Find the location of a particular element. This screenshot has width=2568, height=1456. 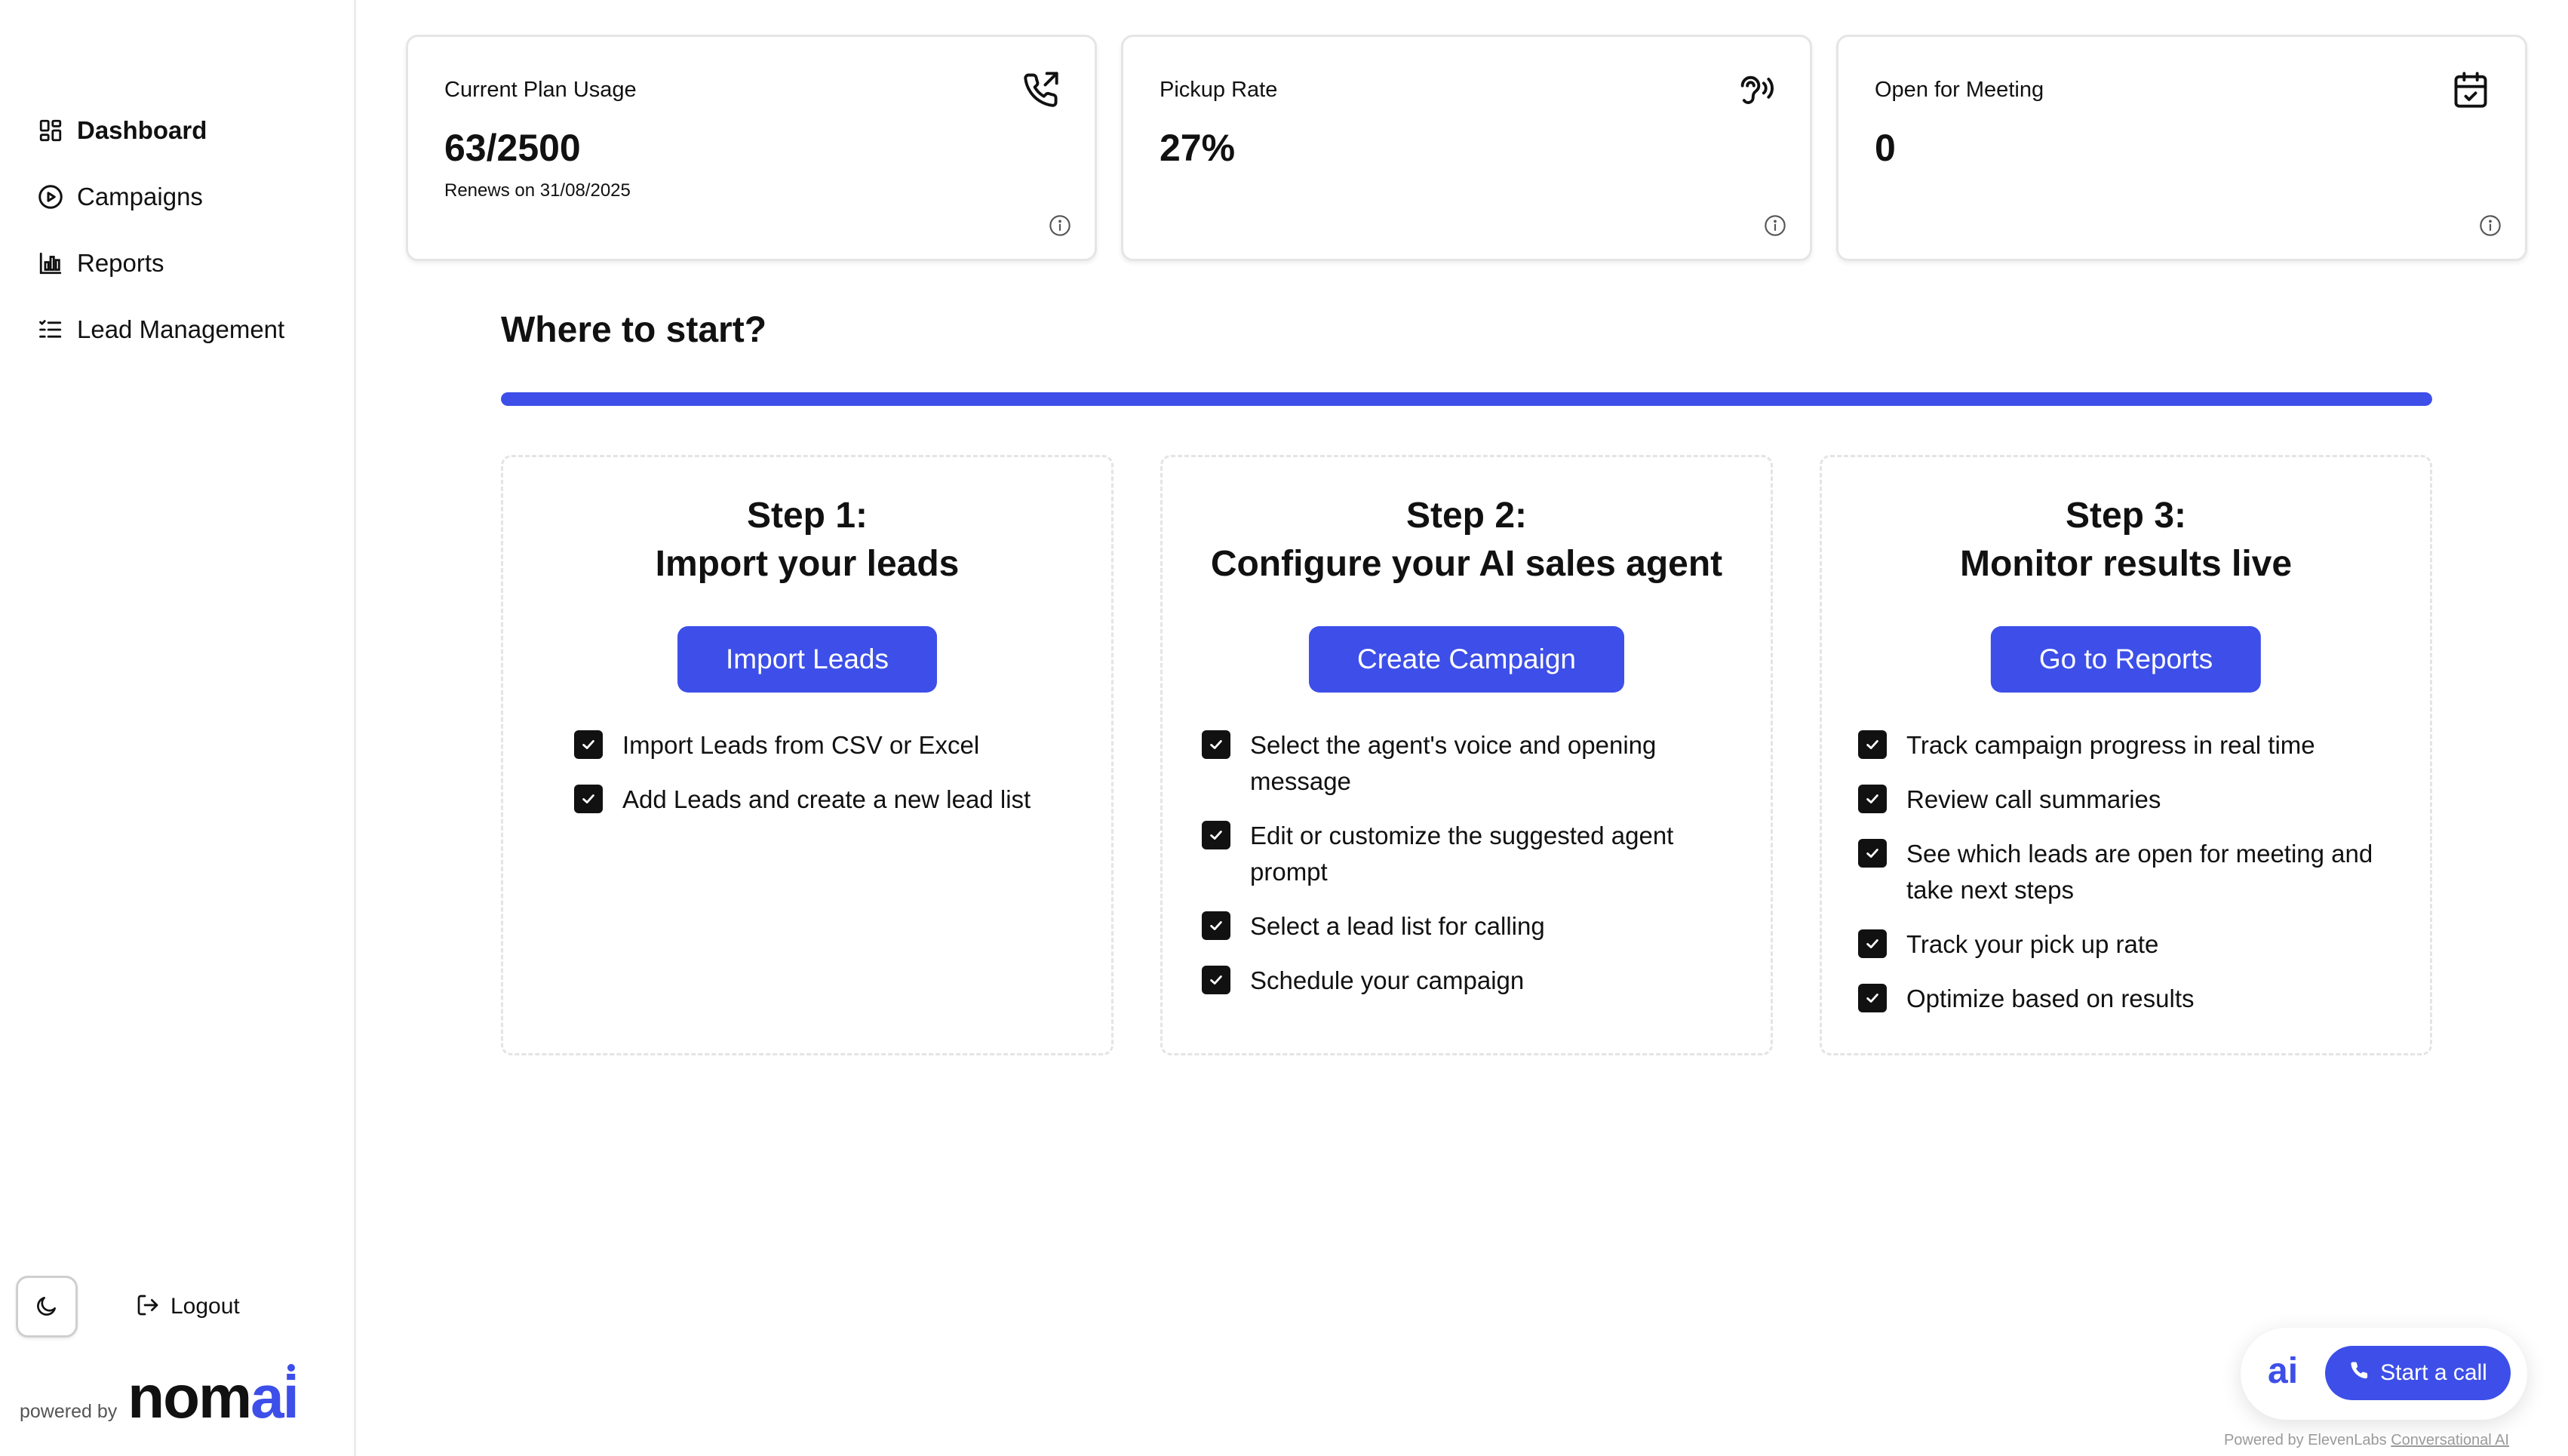

voice-agent-widget: ai Start a call is located at coordinates (2384, 1374).